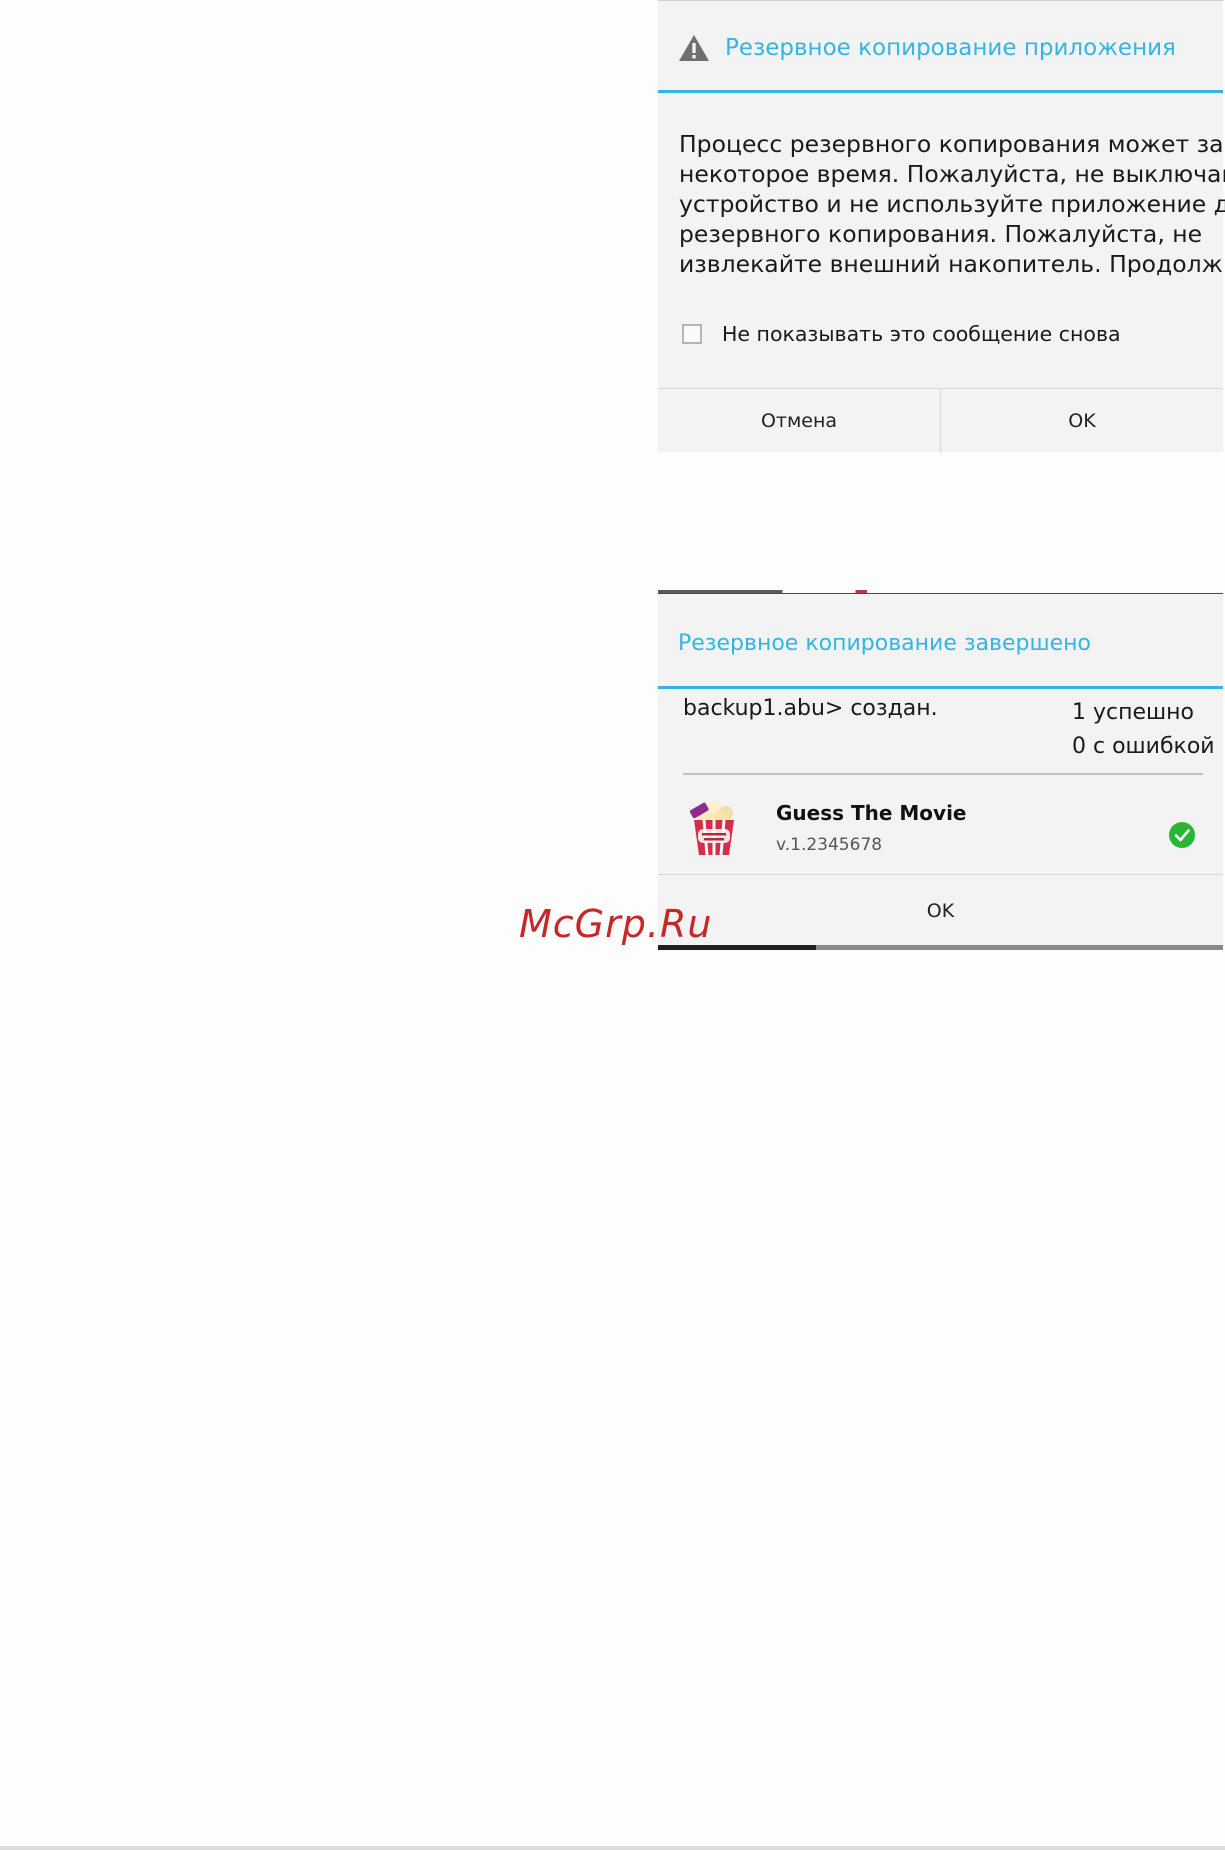 This screenshot has width=1225, height=1850. Describe the element at coordinates (694, 48) in the screenshot. I see `warning-icon` at that location.